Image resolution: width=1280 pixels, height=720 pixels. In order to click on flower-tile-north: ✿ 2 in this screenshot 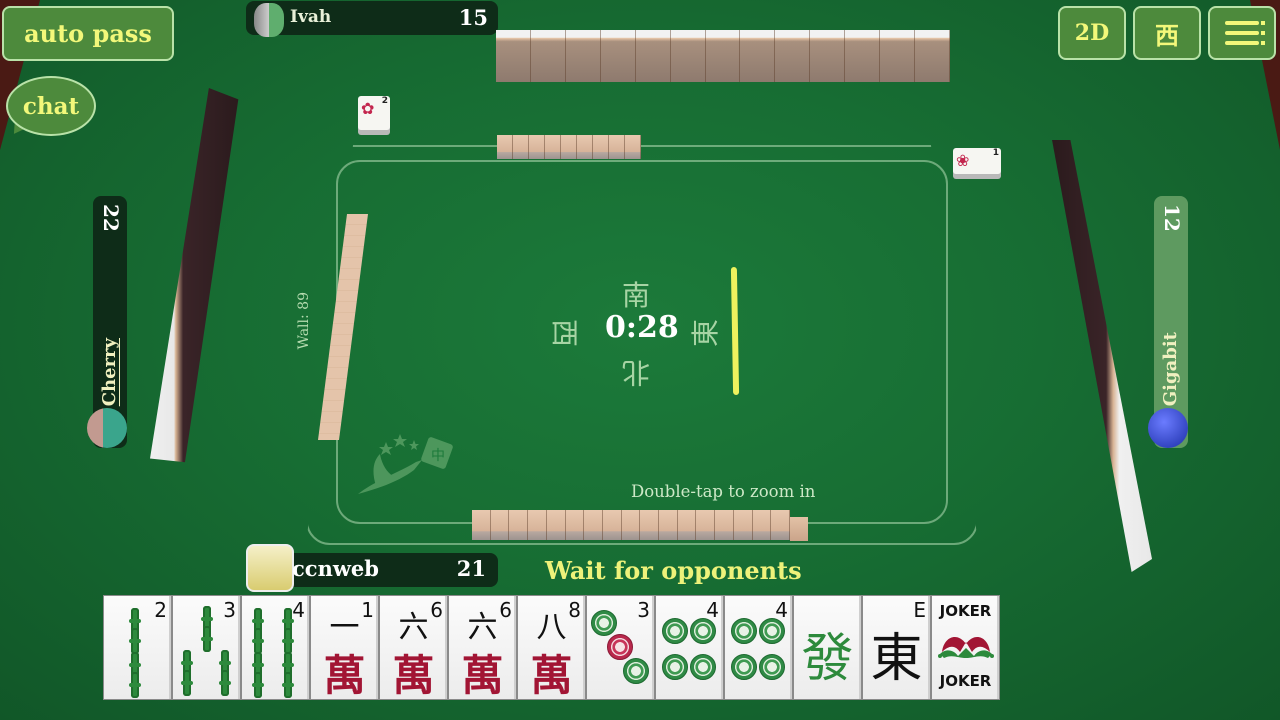, I will do `click(374, 113)`.